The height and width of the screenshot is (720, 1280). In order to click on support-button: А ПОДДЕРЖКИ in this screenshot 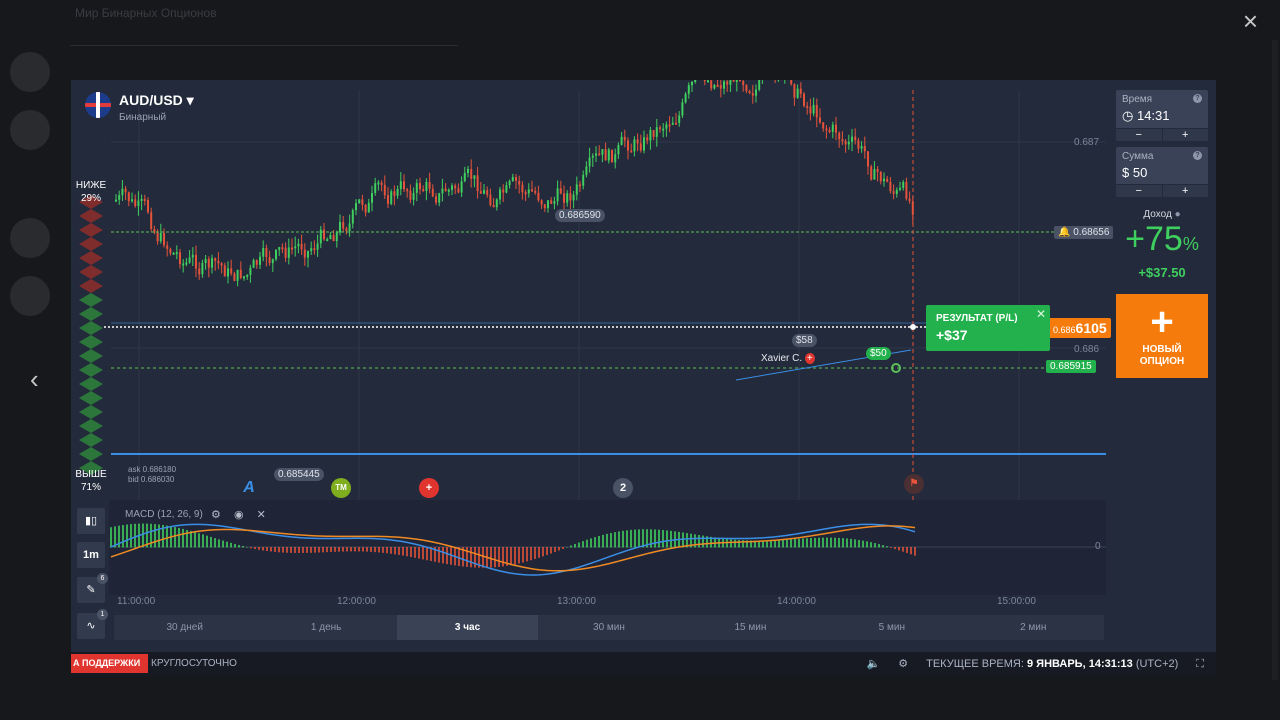, I will do `click(110, 663)`.